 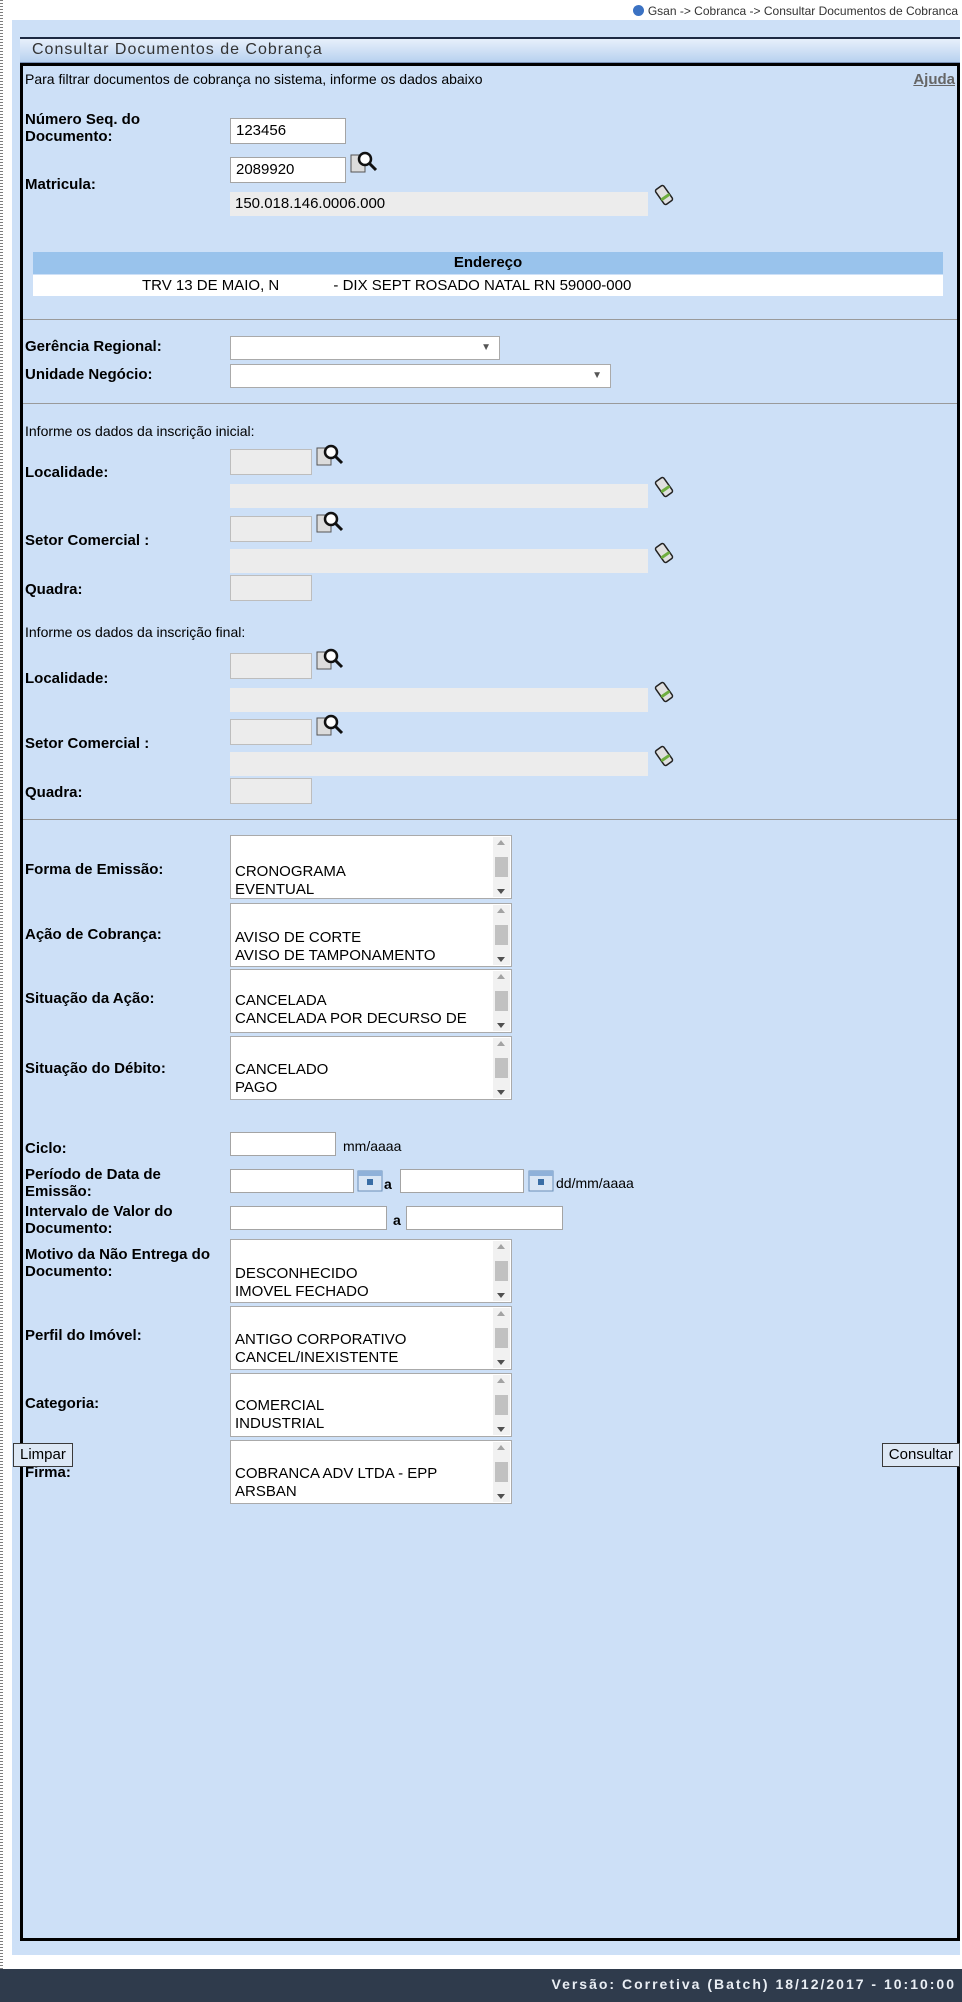 I want to click on perfil-imovel-list: ANTIGO CORPORATIVO CANCEL/INEXISTENTE, so click(x=371, y=1338).